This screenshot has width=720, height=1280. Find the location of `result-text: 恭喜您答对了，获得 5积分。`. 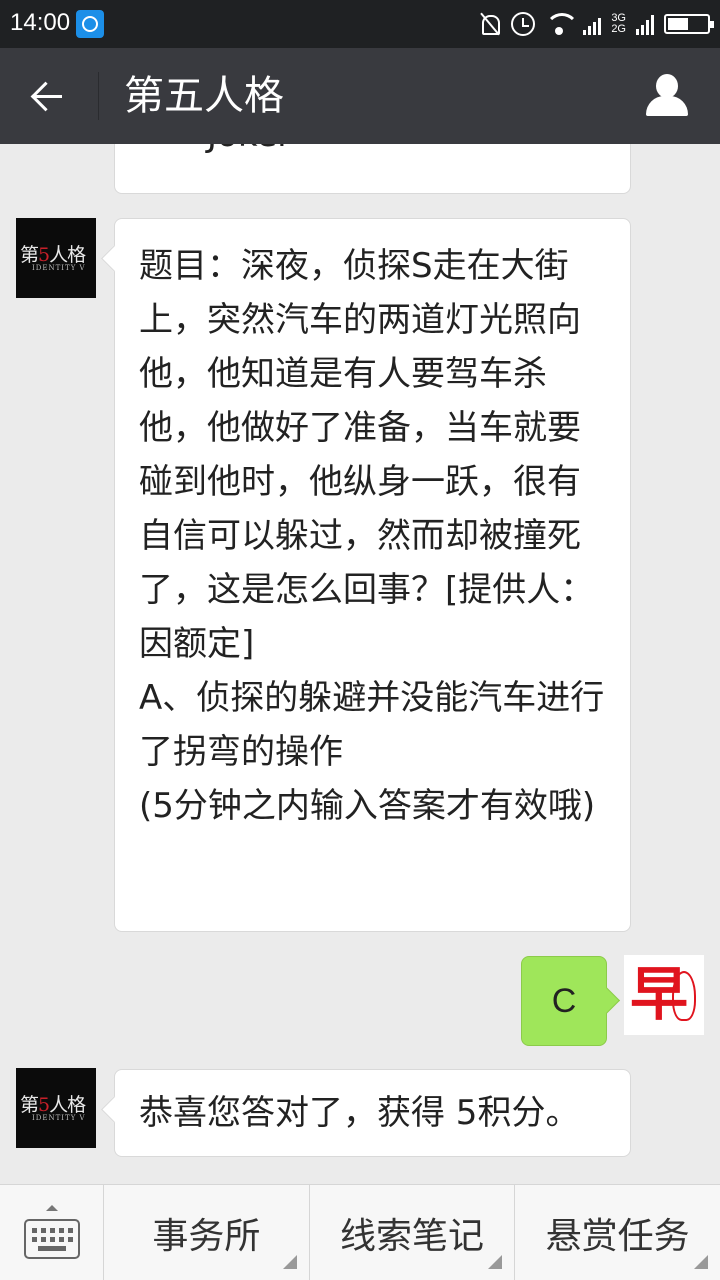

result-text: 恭喜您答对了，获得 5积分。 is located at coordinates (359, 1113).